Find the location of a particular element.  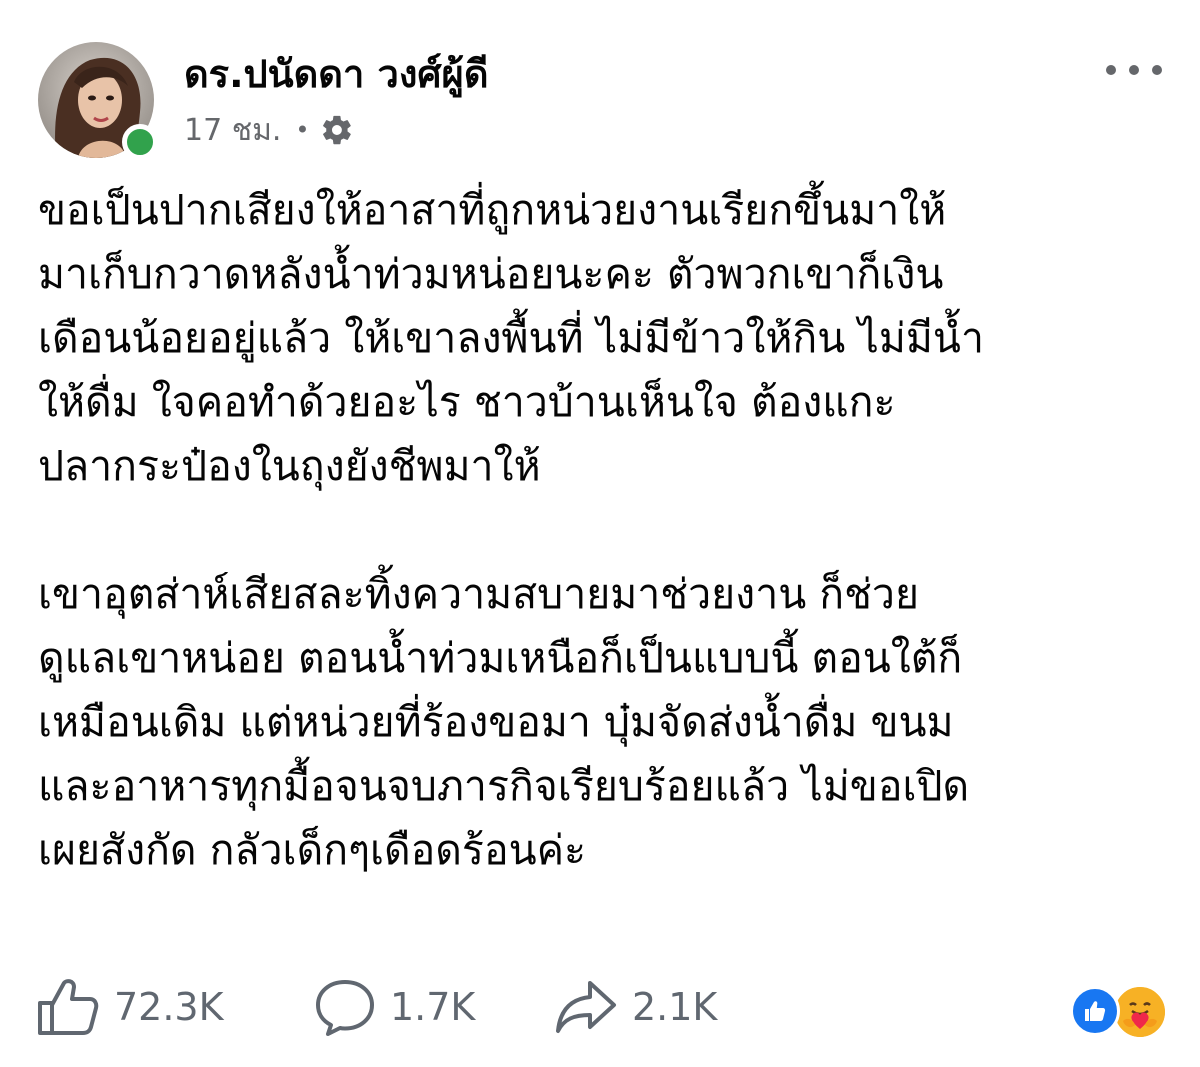

gear-icon is located at coordinates (337, 130).